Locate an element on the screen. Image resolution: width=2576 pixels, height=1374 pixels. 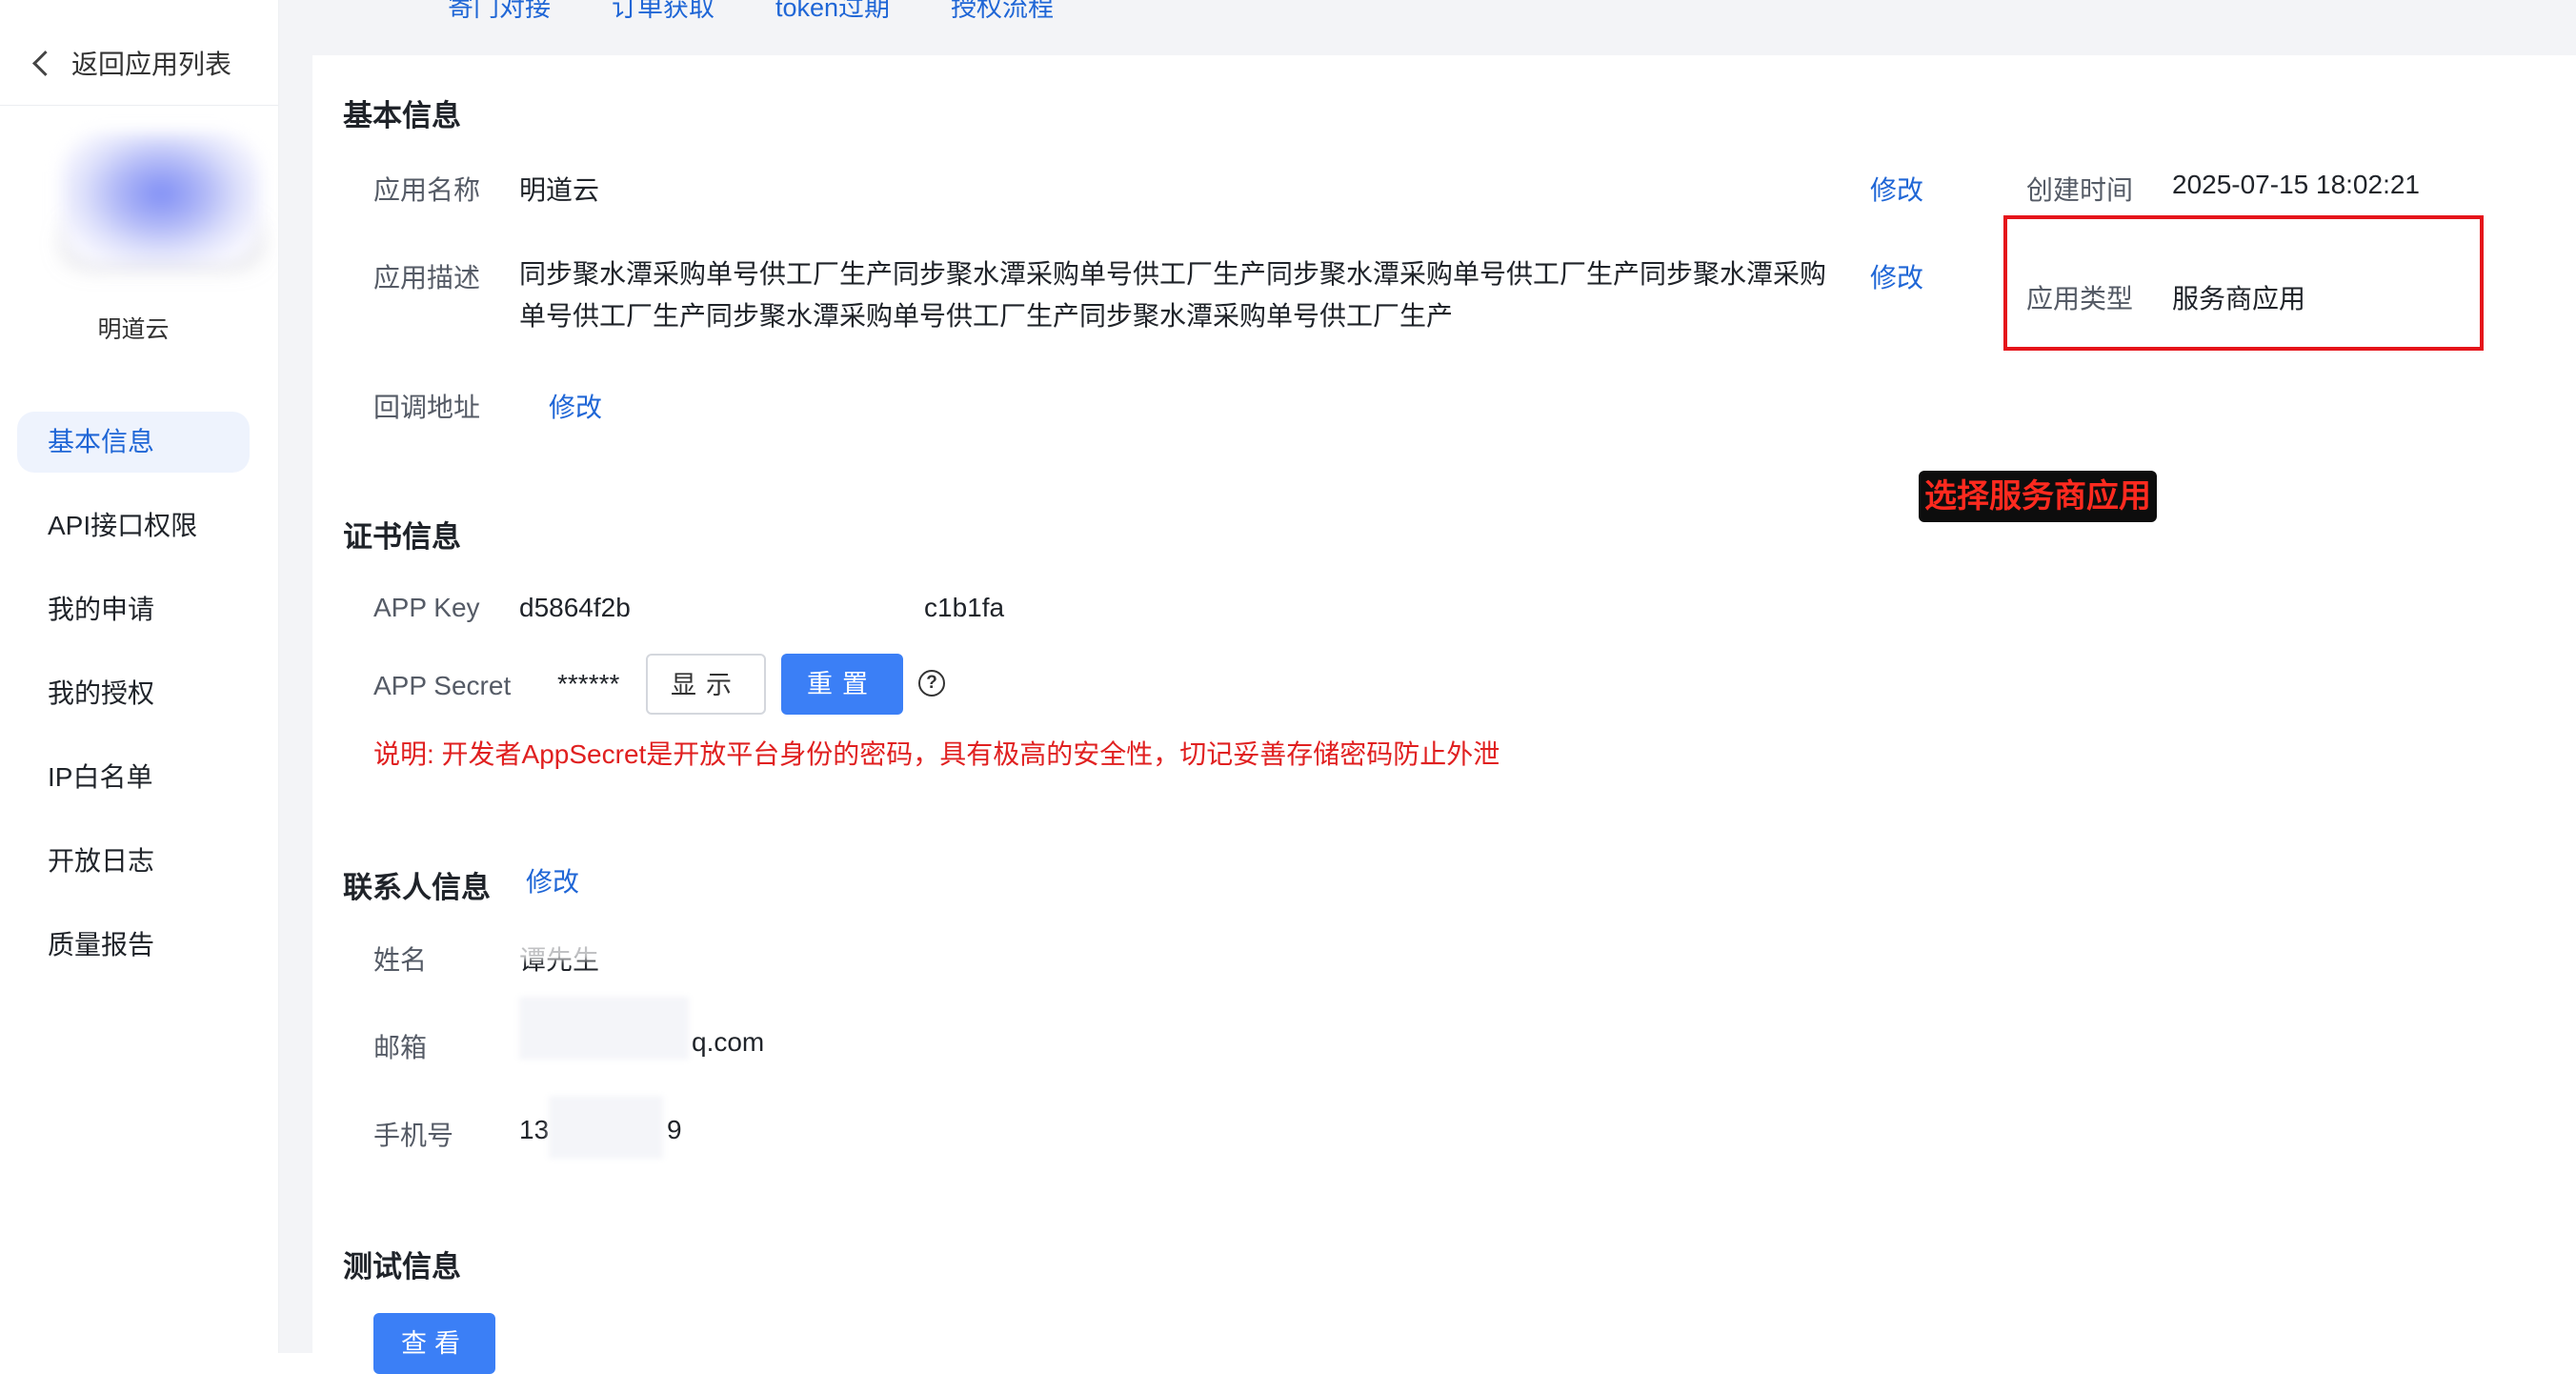
test-info-title: 测试信息 is located at coordinates (402, 1267).